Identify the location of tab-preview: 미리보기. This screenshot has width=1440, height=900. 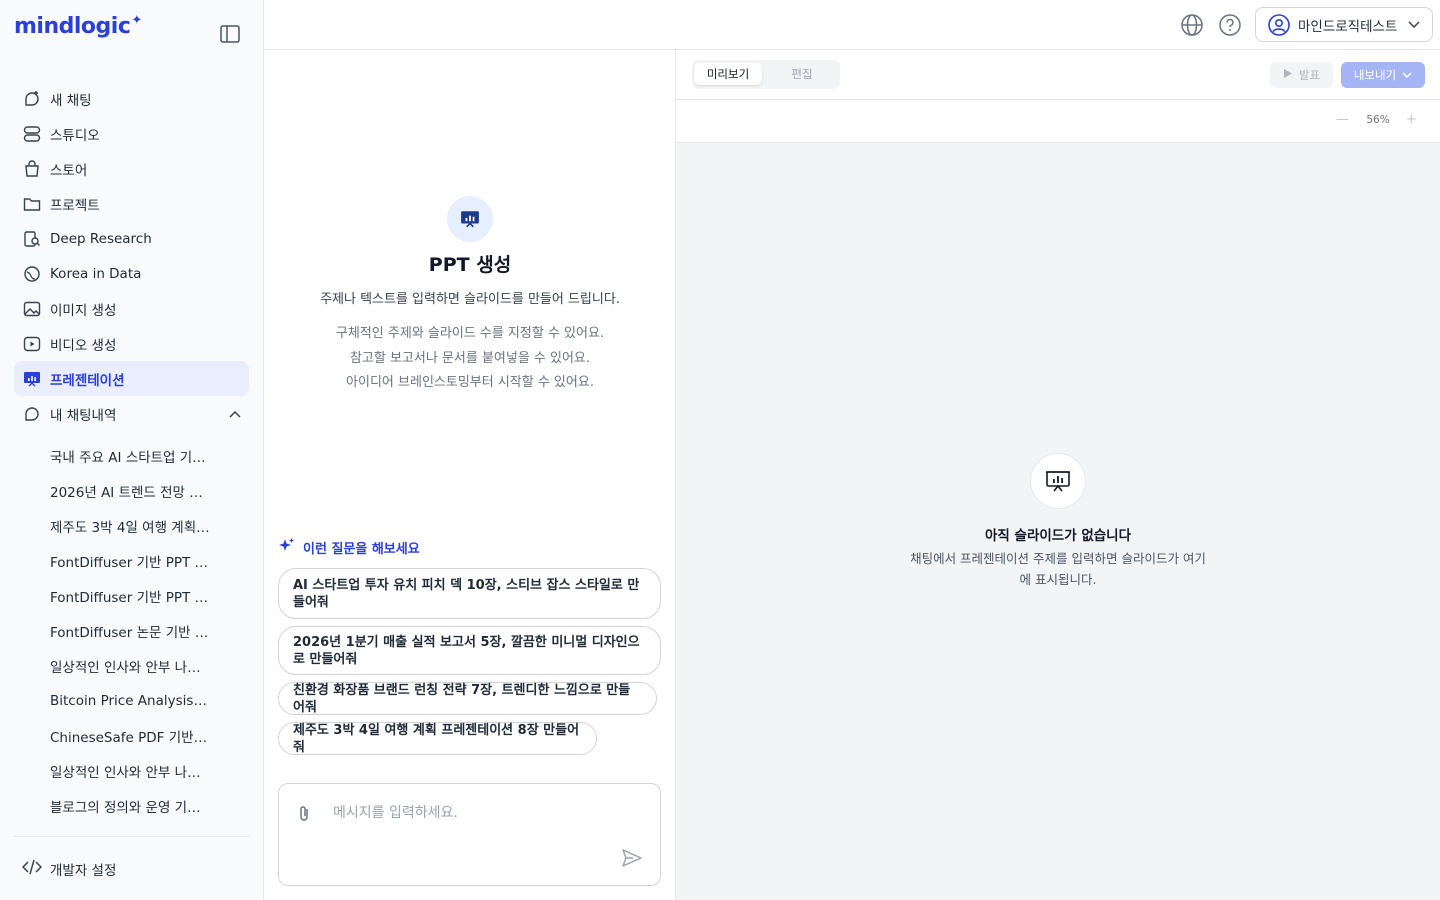
(728, 74).